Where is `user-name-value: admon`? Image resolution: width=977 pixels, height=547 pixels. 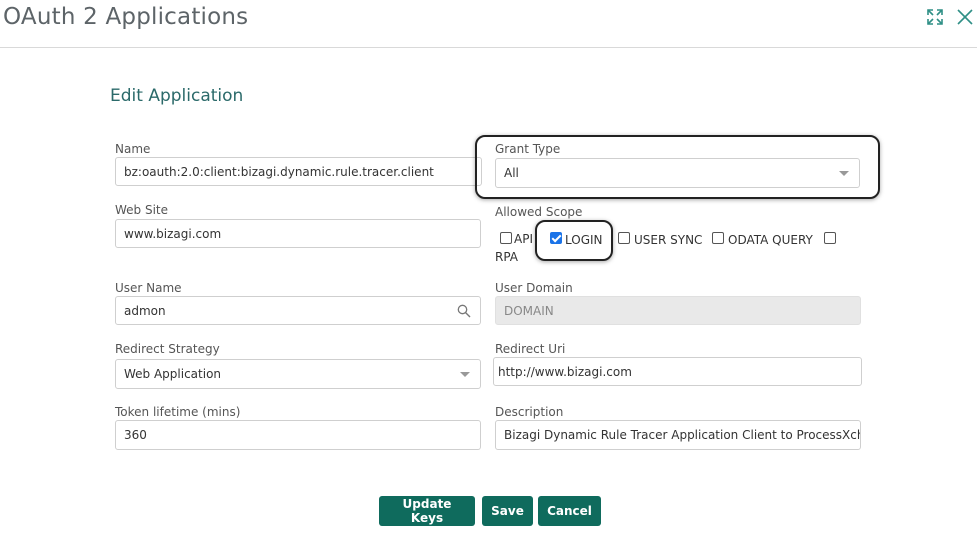
user-name-value: admon is located at coordinates (145, 310).